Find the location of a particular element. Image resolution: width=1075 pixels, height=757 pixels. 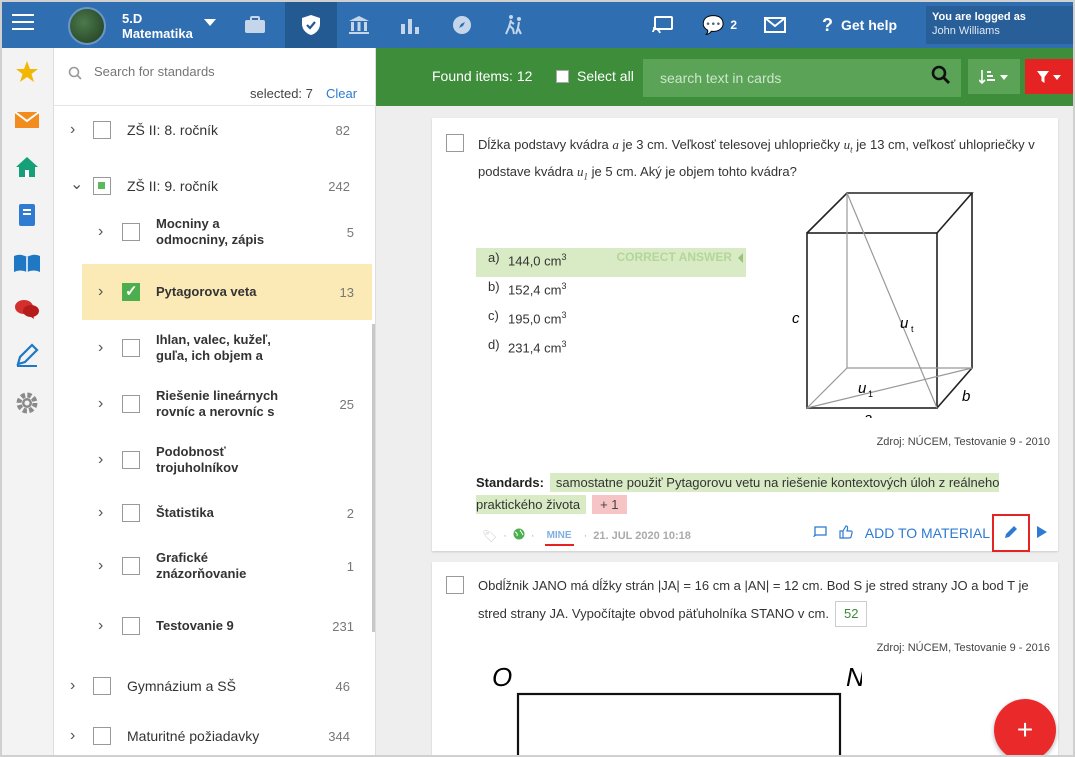

logged-label: You are logged as is located at coordinates (979, 17).